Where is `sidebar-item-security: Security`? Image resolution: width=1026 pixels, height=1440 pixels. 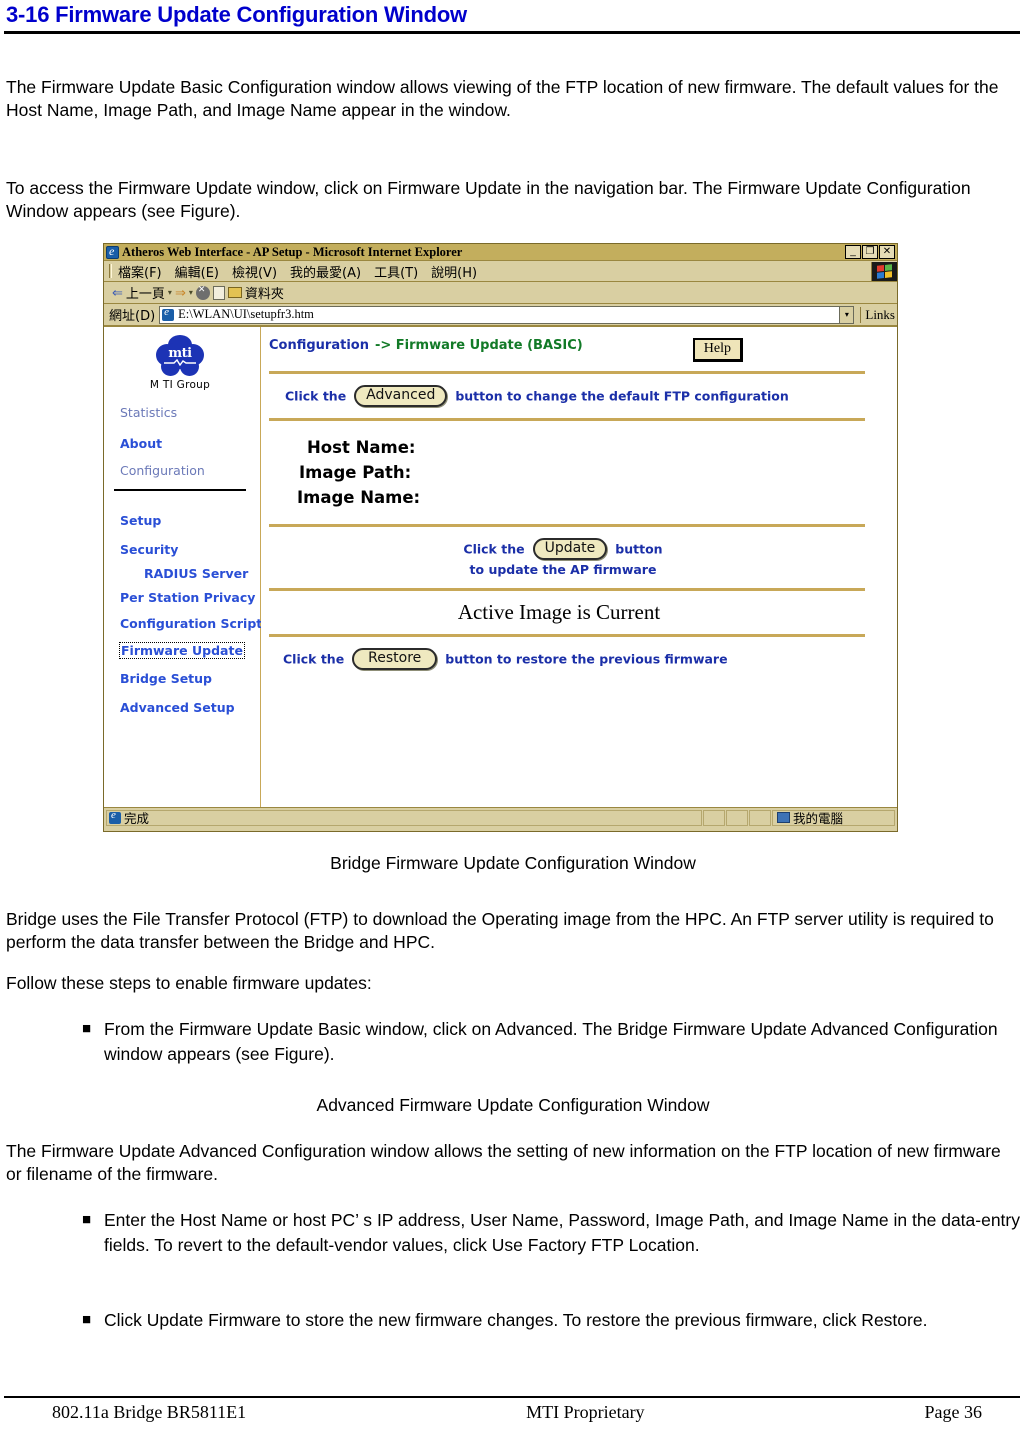
sidebar-item-security: Security is located at coordinates (190, 549).